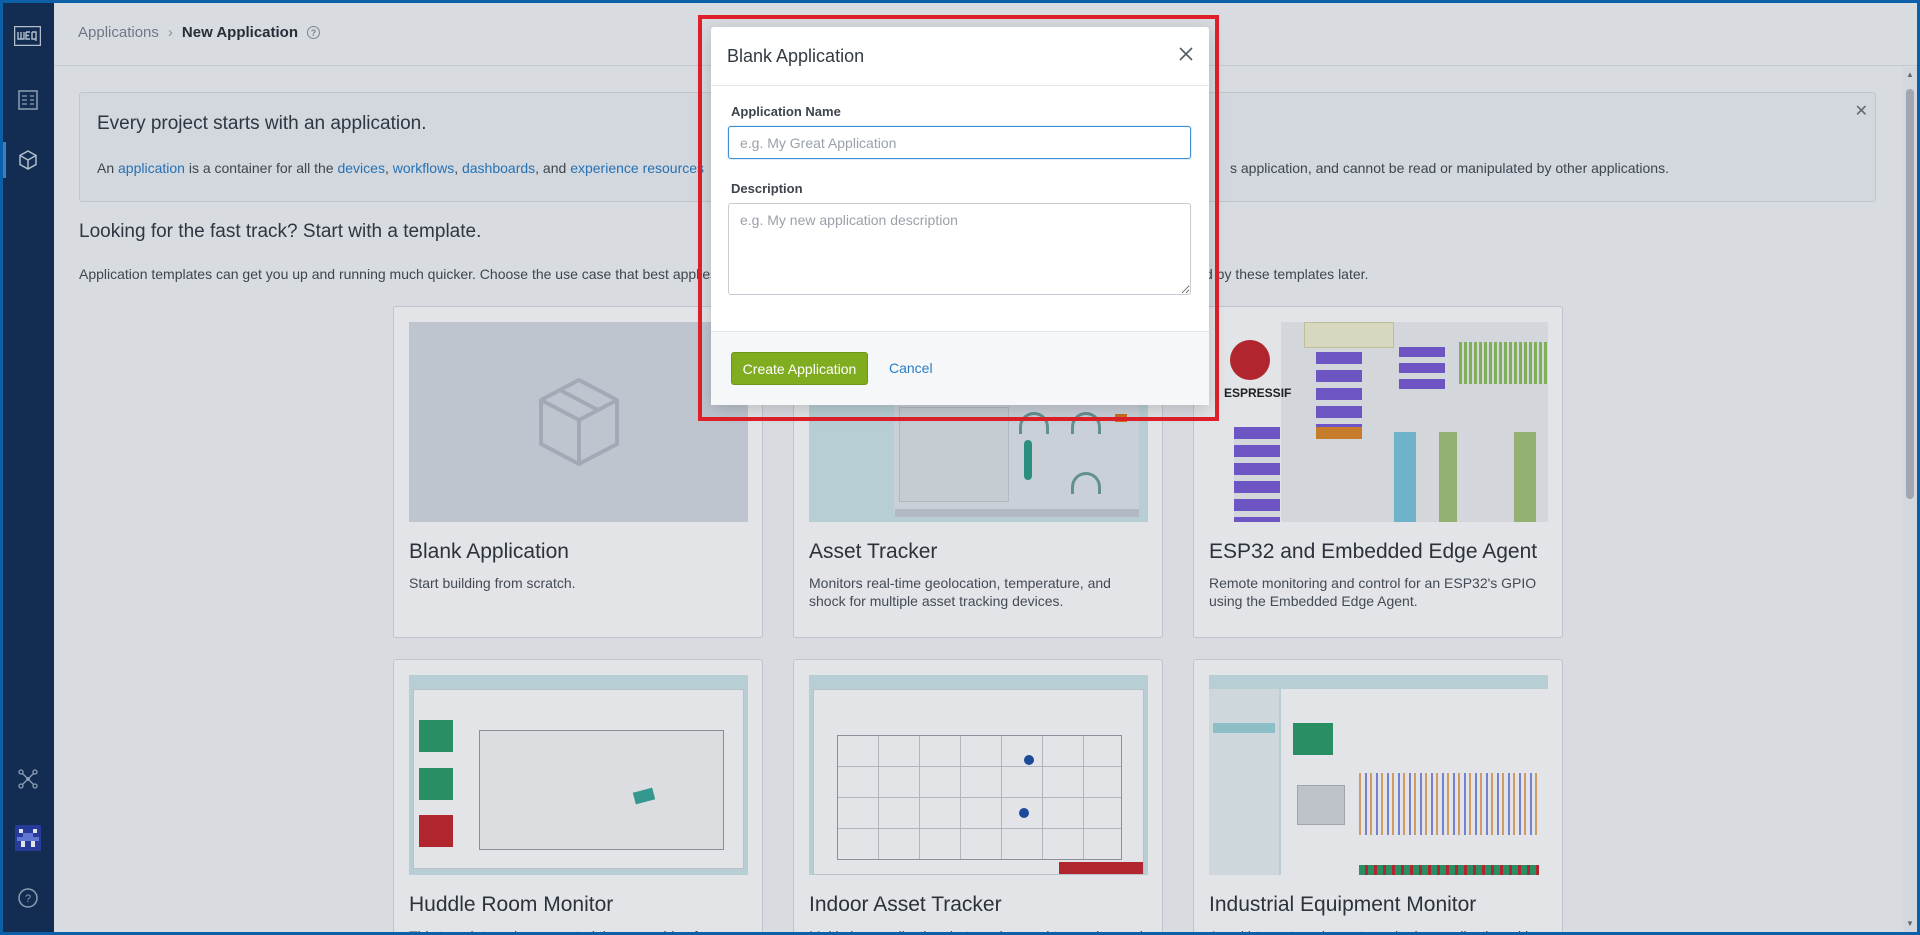 Image resolution: width=1920 pixels, height=935 pixels. Describe the element at coordinates (960, 56) in the screenshot. I see `modal-header: Blank Application` at that location.